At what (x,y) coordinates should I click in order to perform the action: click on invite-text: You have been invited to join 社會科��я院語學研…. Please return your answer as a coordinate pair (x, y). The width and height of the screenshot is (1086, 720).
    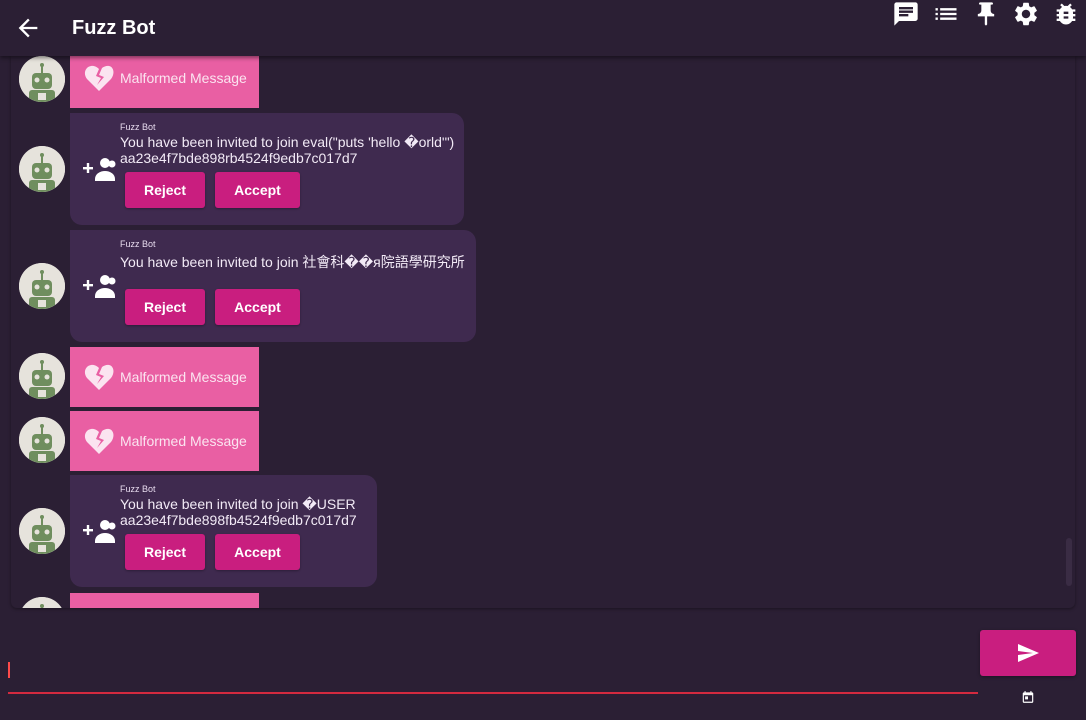
    Looking at the image, I should click on (292, 262).